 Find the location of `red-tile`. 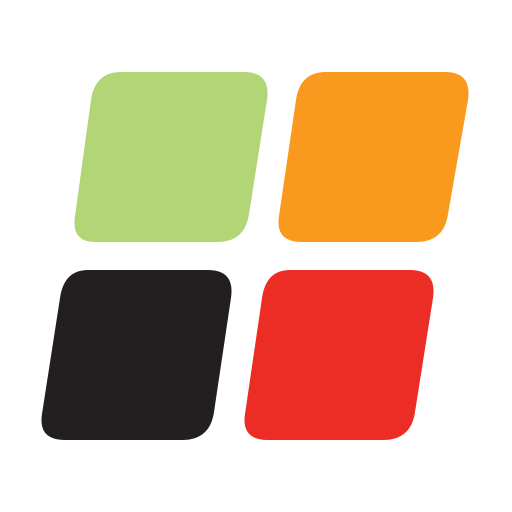

red-tile is located at coordinates (339, 355).